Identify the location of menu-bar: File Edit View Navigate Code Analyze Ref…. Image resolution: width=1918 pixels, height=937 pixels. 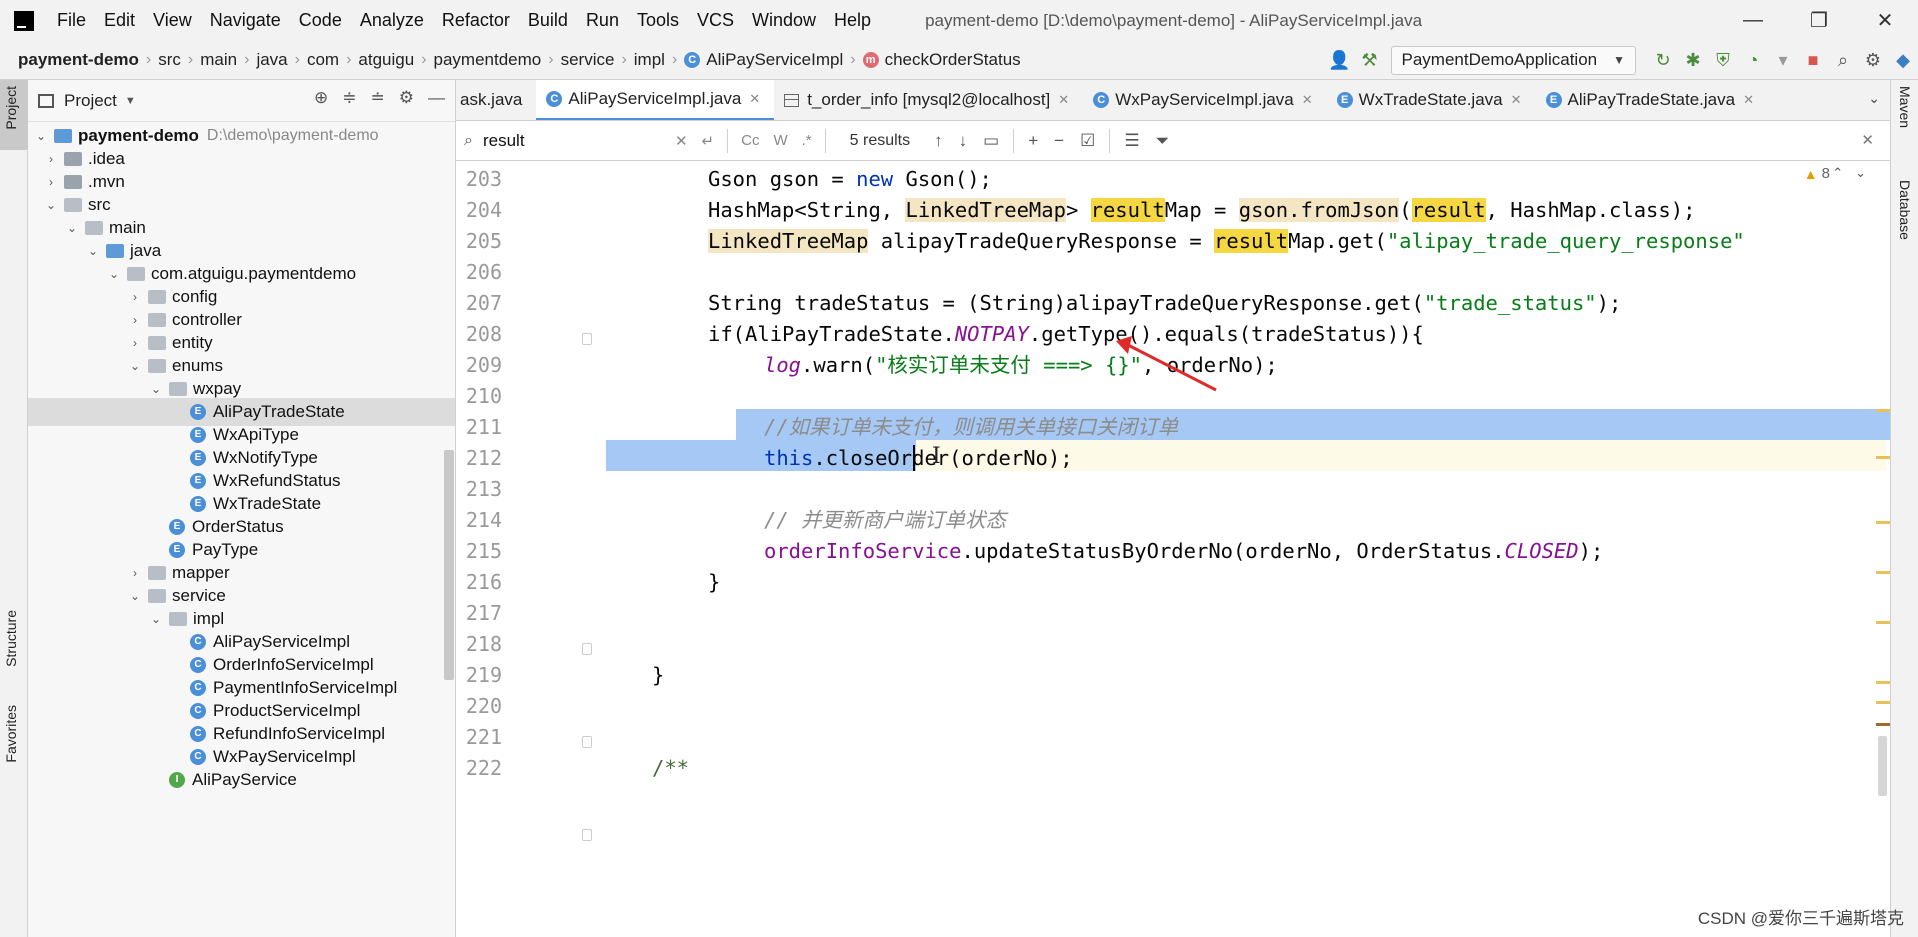
(959, 20).